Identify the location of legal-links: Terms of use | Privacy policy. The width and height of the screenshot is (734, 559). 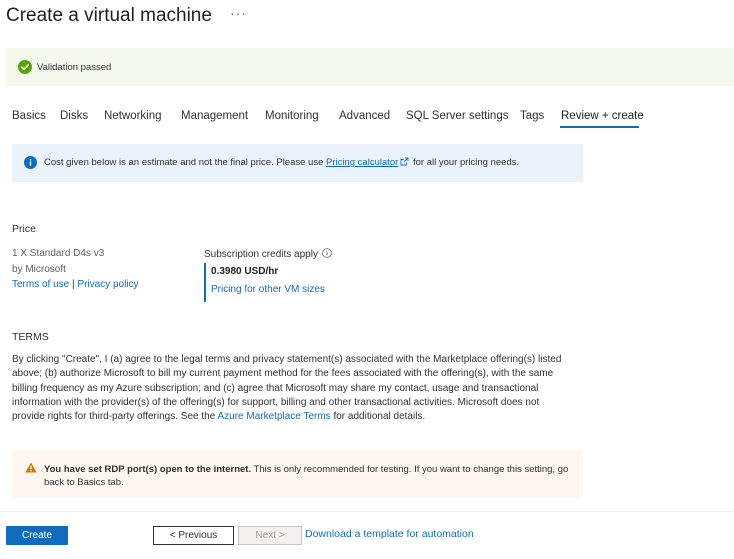
(75, 284).